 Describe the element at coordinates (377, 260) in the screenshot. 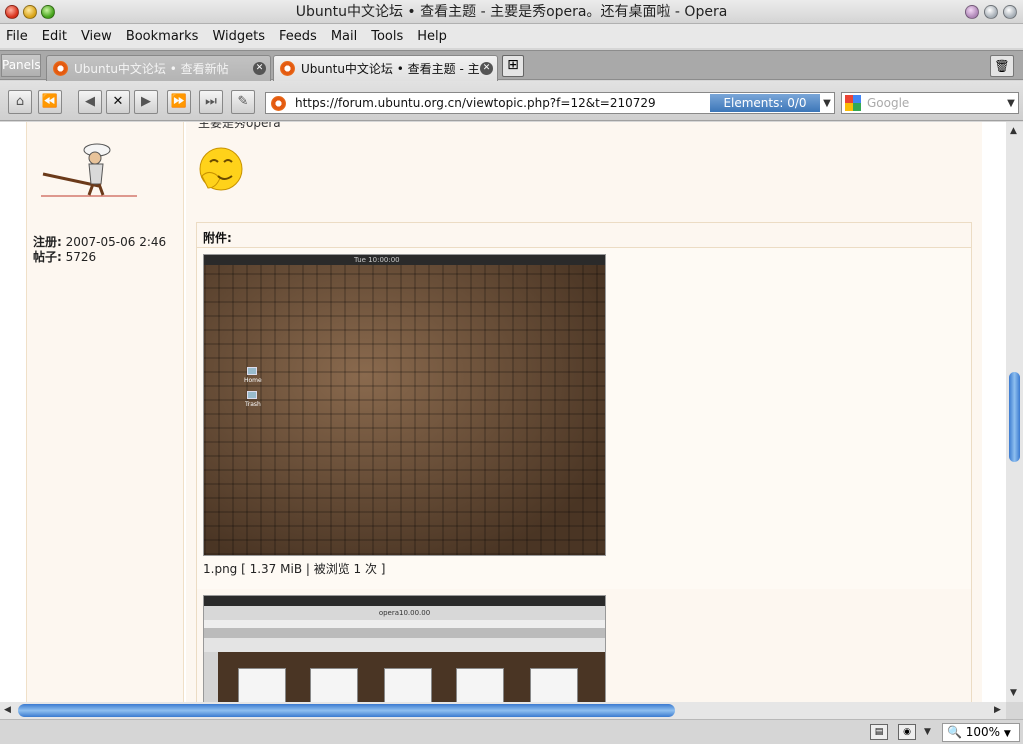

I see `screenshot-clock: Tue 10:00:00` at that location.